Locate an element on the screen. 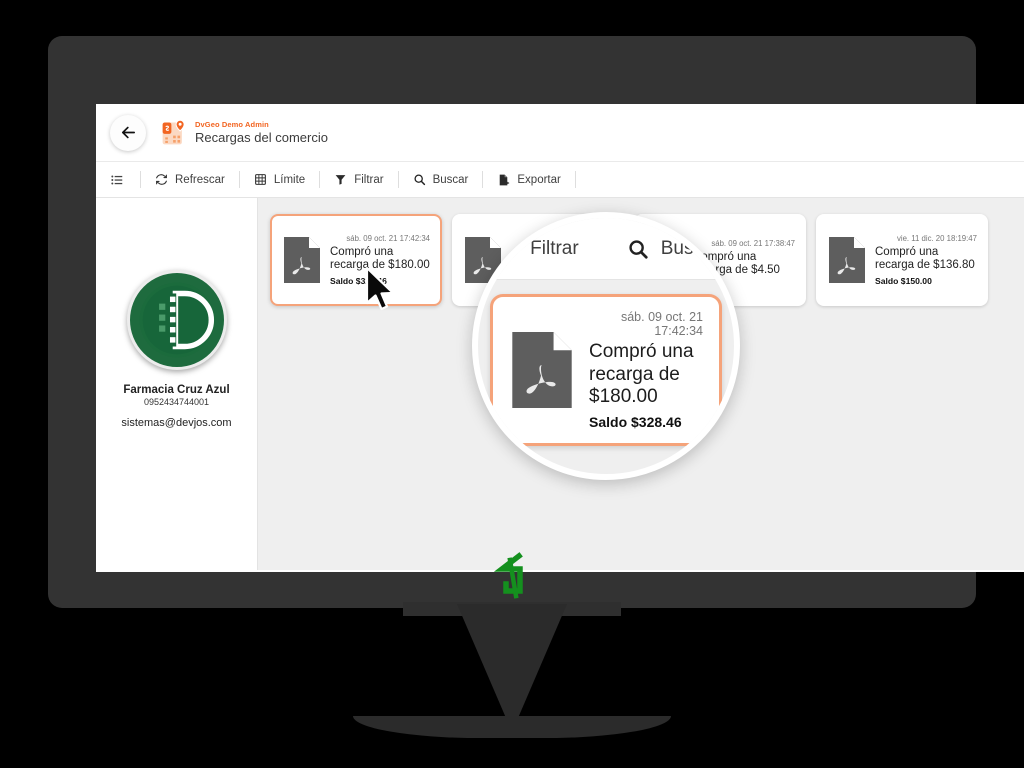 The width and height of the screenshot is (1024, 768). arrow-left-icon is located at coordinates (128, 132).